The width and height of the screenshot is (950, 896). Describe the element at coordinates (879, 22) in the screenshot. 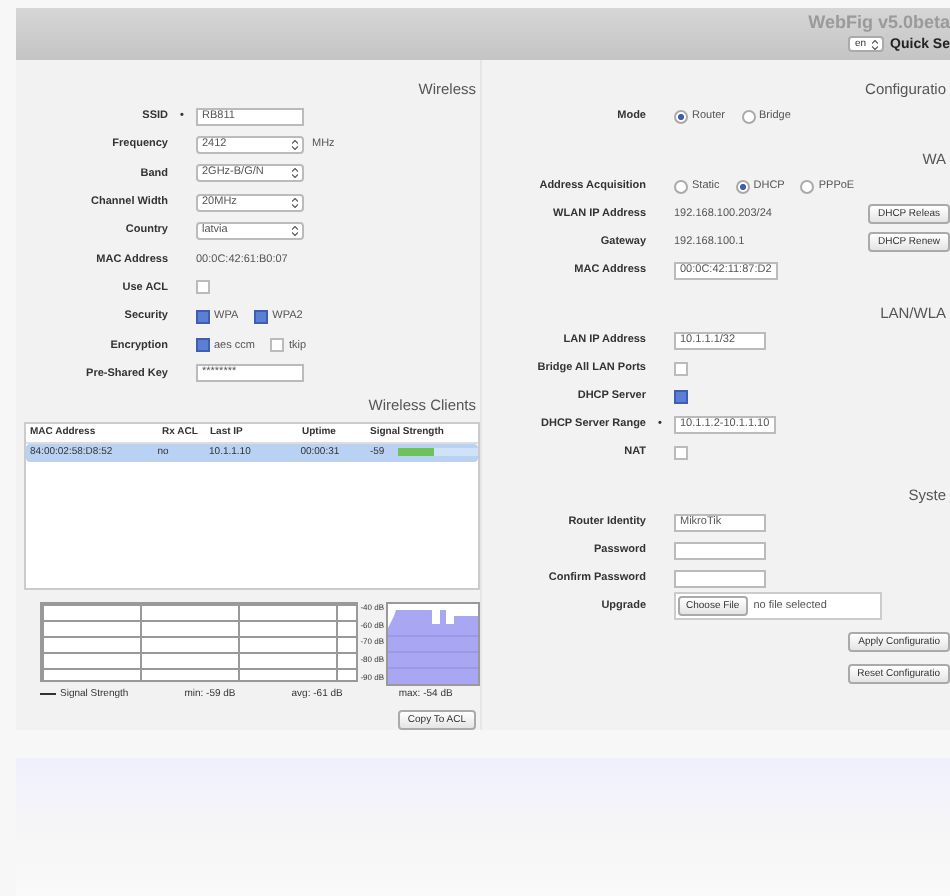

I see `app-title: WebFig v5.0beta` at that location.